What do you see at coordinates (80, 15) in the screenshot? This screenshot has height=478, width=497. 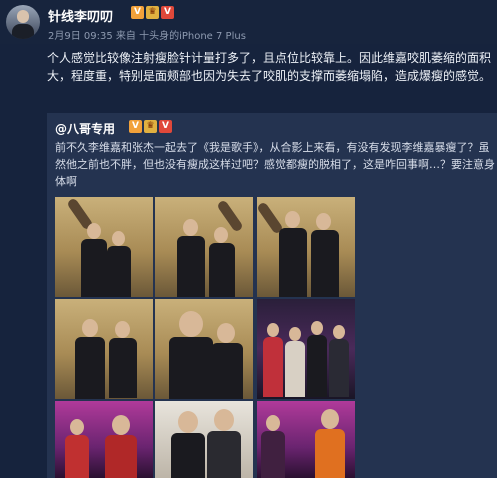 I see `username: 针线李叨叨` at bounding box center [80, 15].